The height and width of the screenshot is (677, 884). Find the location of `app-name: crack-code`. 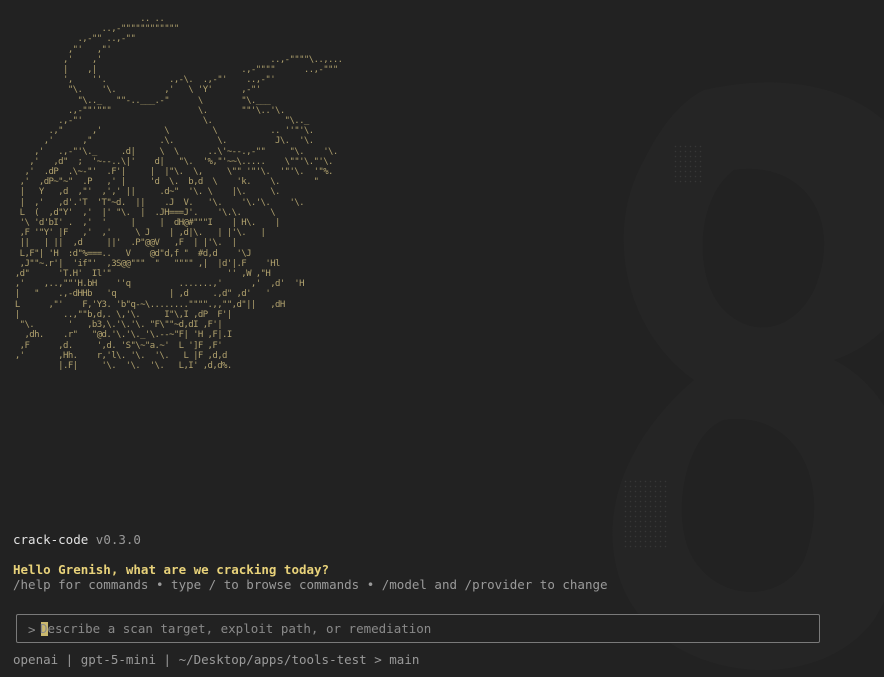

app-name: crack-code is located at coordinates (51, 539).